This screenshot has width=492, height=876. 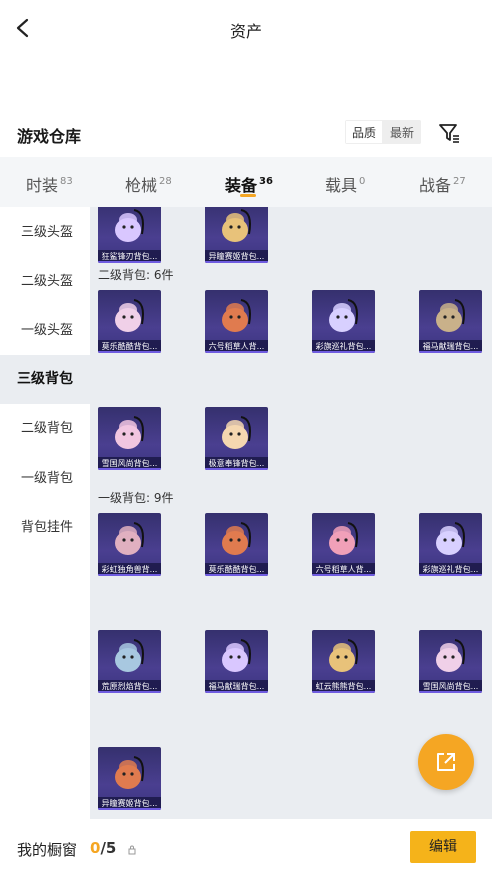 What do you see at coordinates (45, 281) in the screenshot?
I see `sidebar-item-helmet-2: 二级头盔` at bounding box center [45, 281].